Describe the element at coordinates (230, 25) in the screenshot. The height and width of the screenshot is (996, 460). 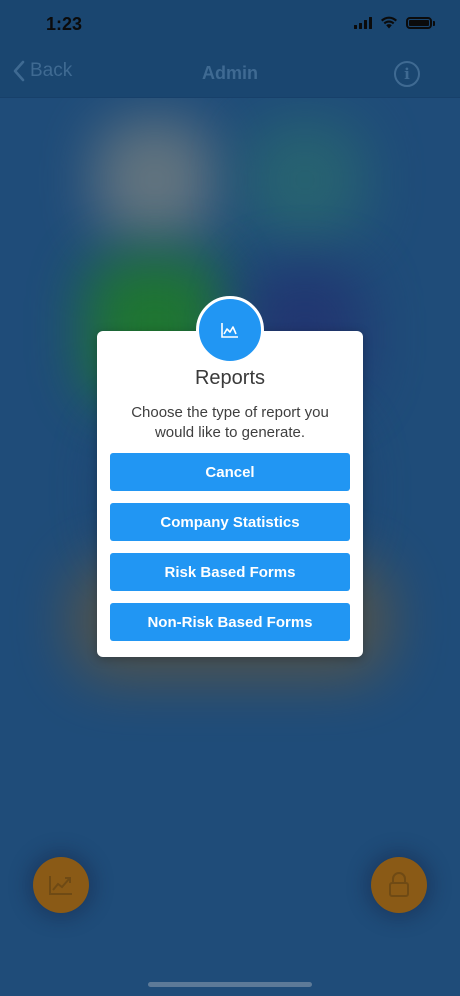
I see `status-bar: 1:23` at that location.